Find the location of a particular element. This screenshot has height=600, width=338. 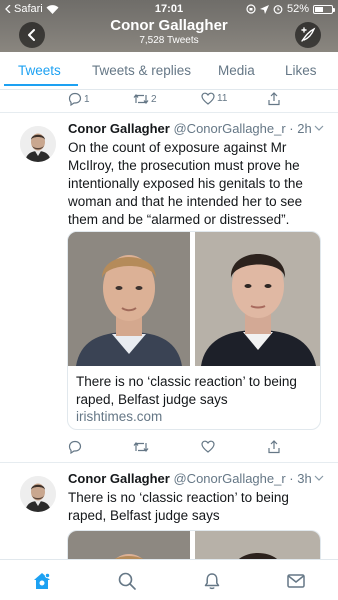

nav-messages is located at coordinates (296, 581).